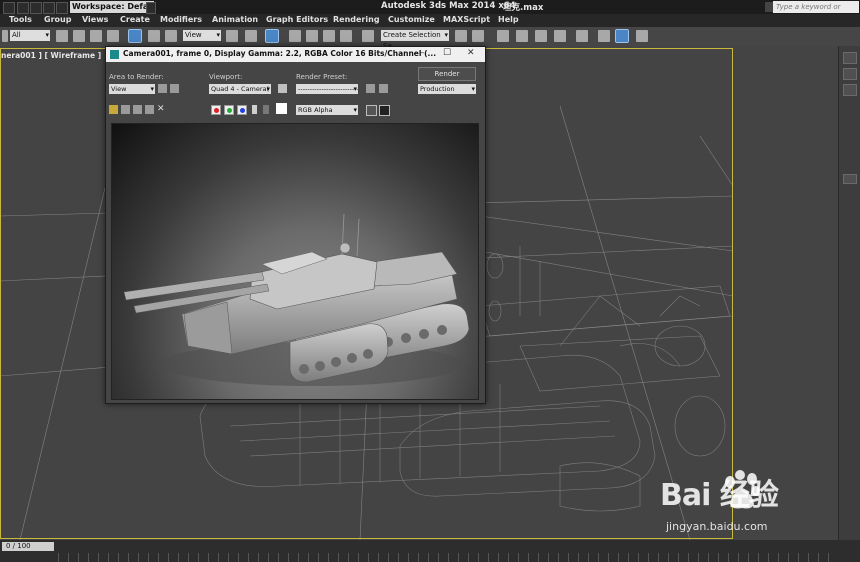 The width and height of the screenshot is (860, 562). I want to click on select-object-icon, so click(62, 36).